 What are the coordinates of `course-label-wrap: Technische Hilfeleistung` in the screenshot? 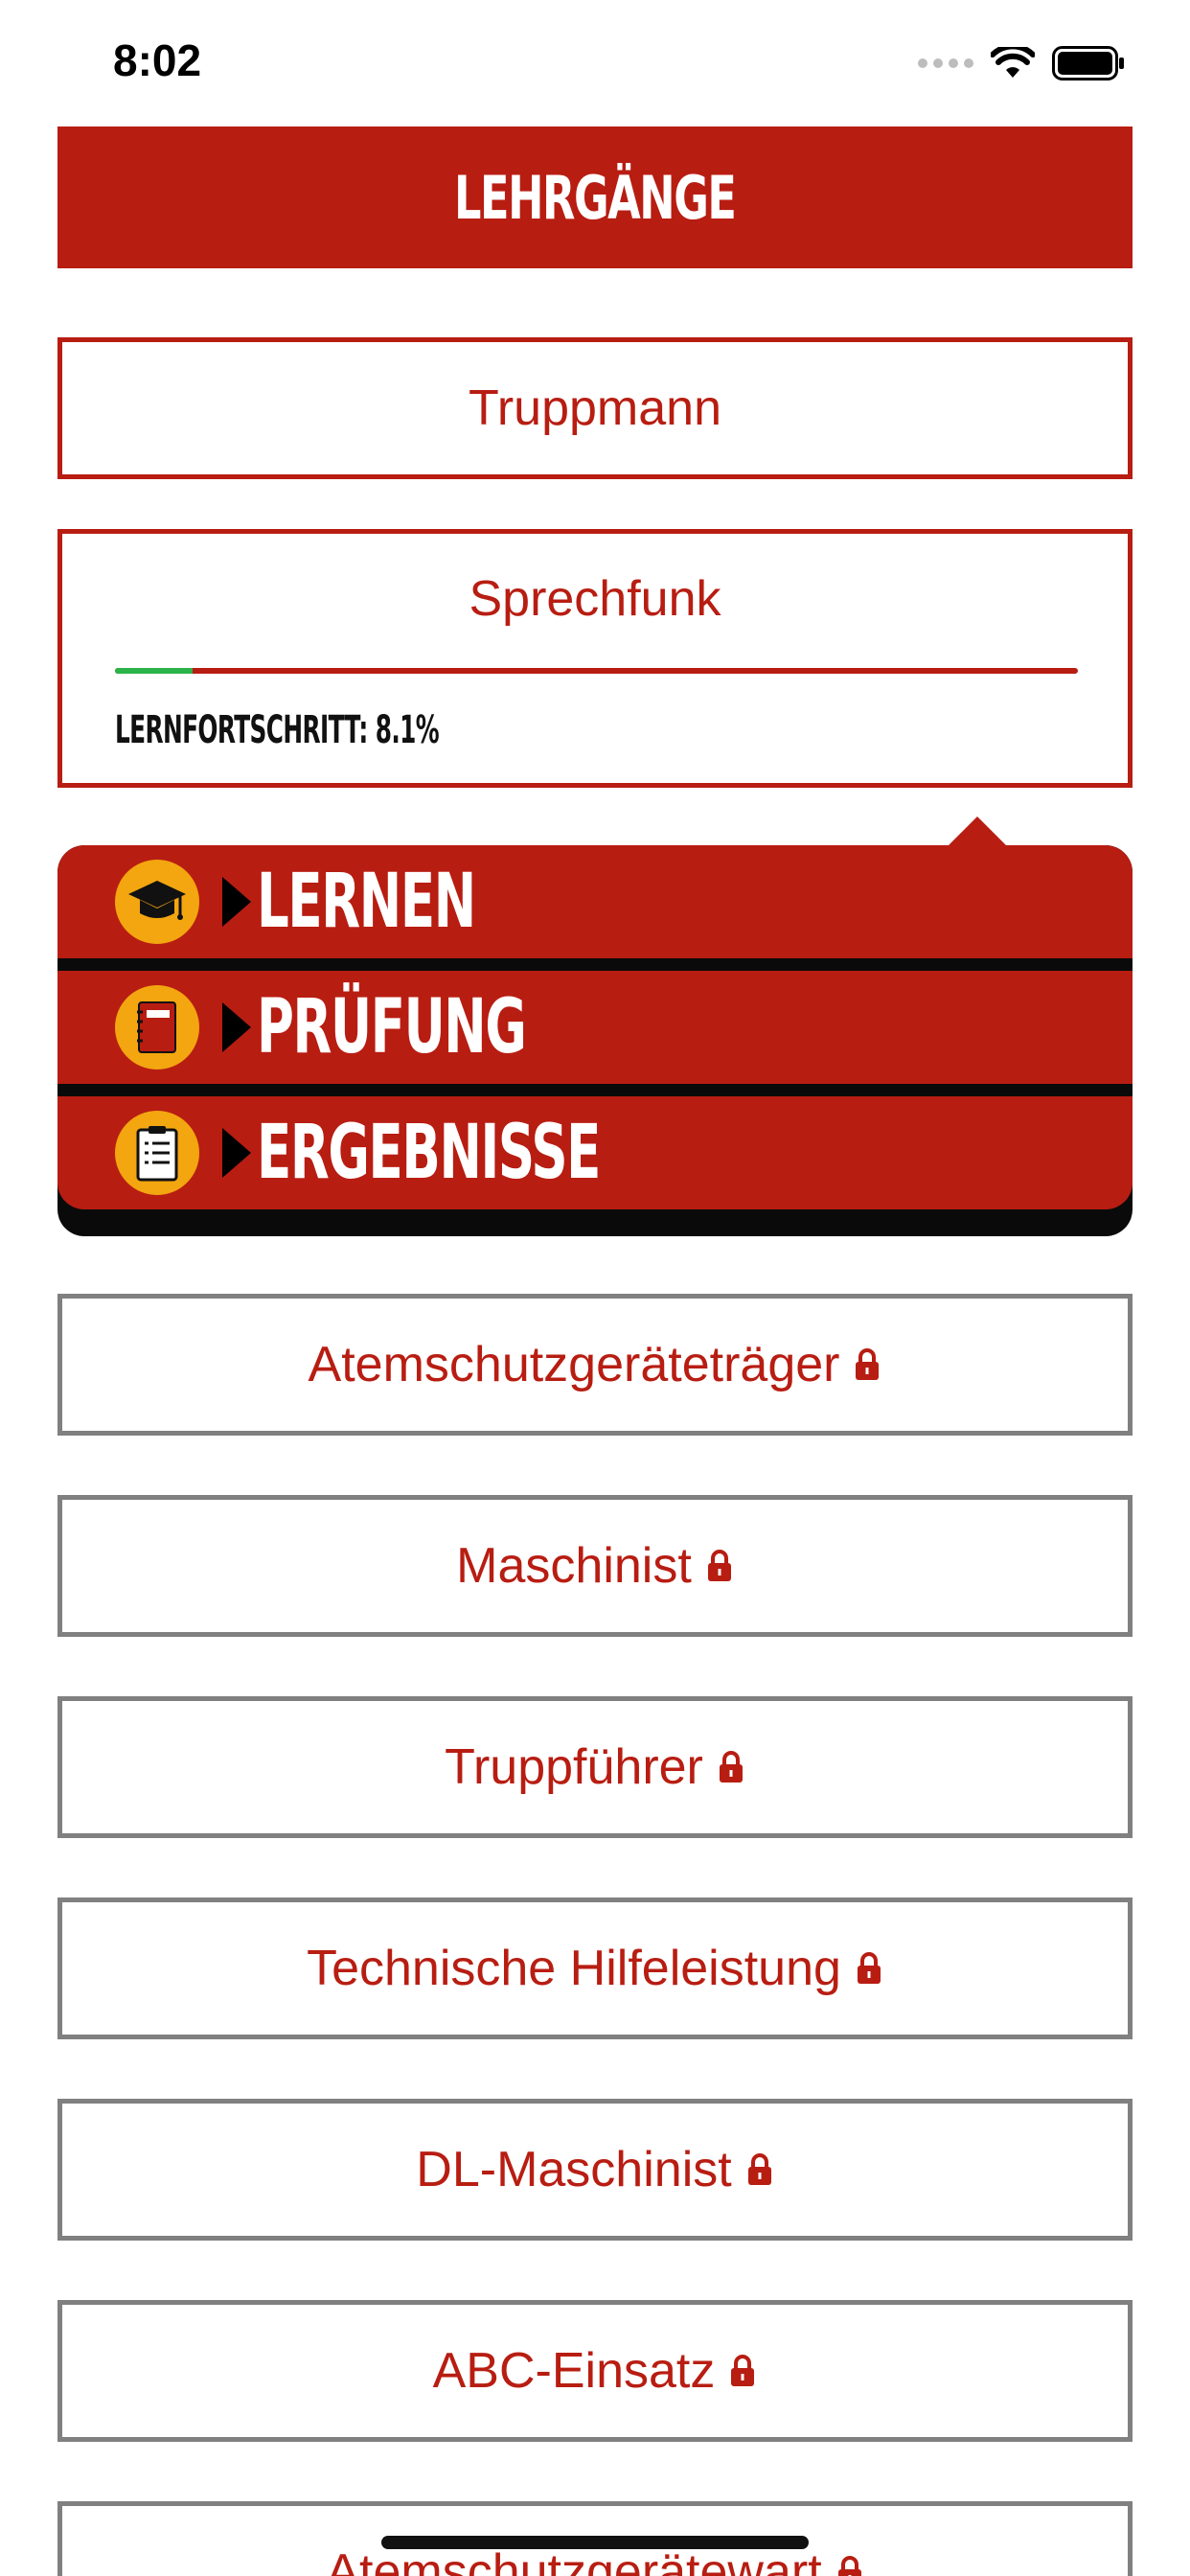 It's located at (595, 1968).